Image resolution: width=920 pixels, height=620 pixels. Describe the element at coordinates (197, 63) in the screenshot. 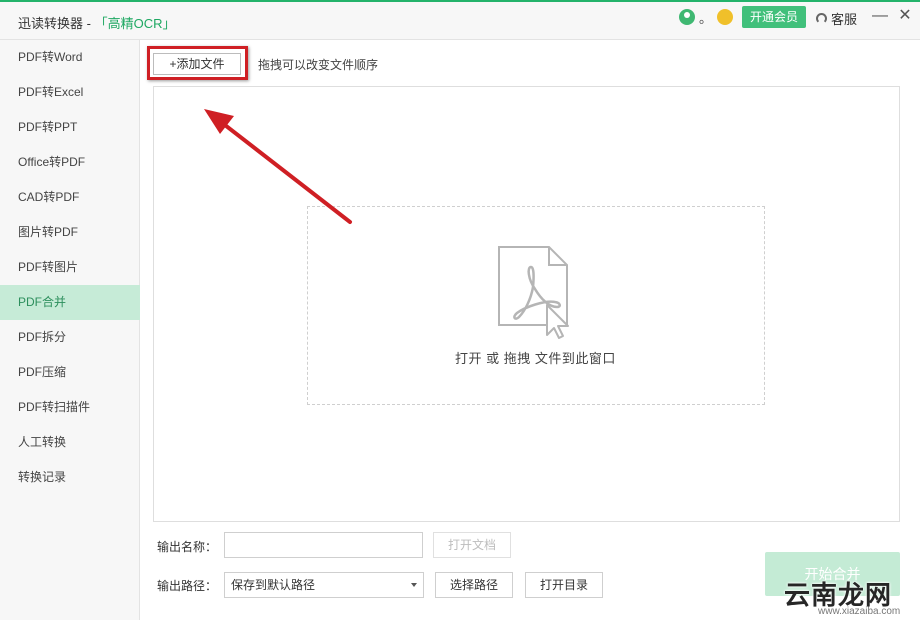

I see `highlight-box` at that location.